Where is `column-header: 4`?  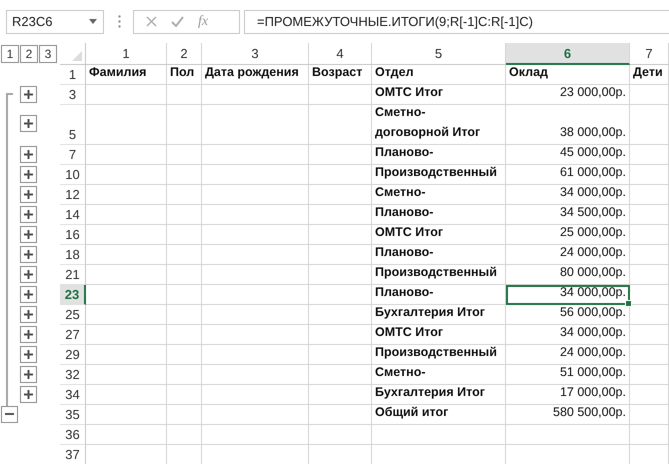
column-header: 4 is located at coordinates (340, 54).